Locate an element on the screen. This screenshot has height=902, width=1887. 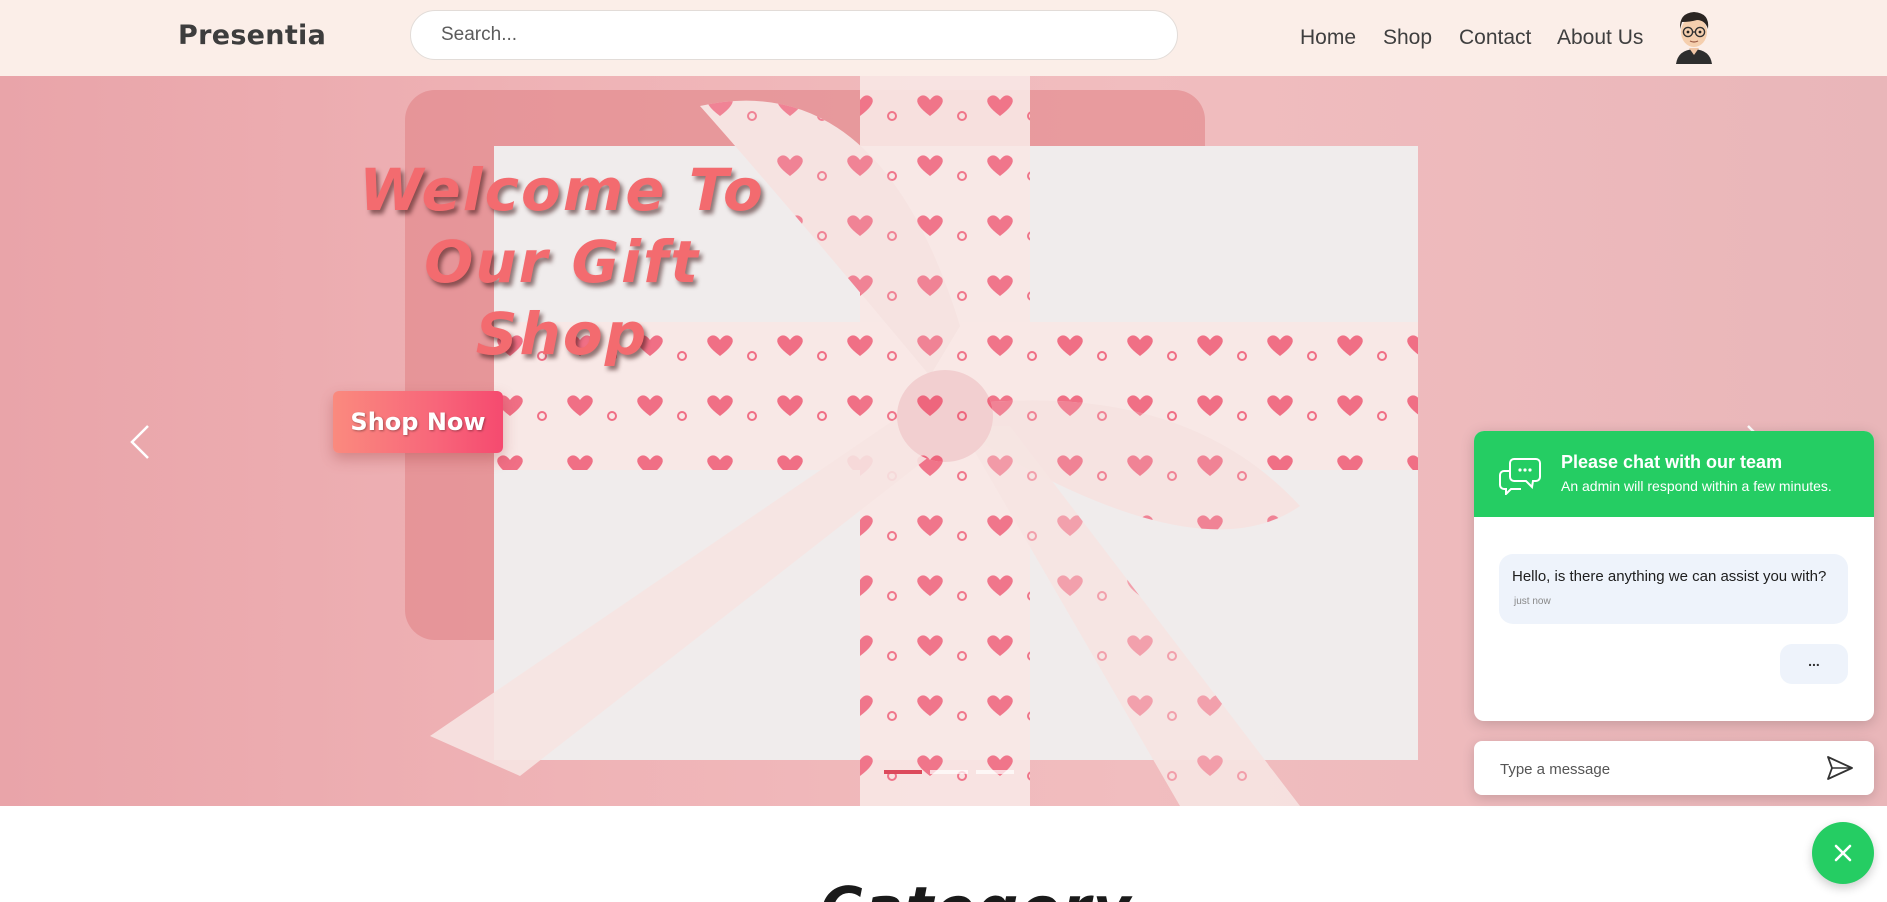
send-icon is located at coordinates (1840, 768).